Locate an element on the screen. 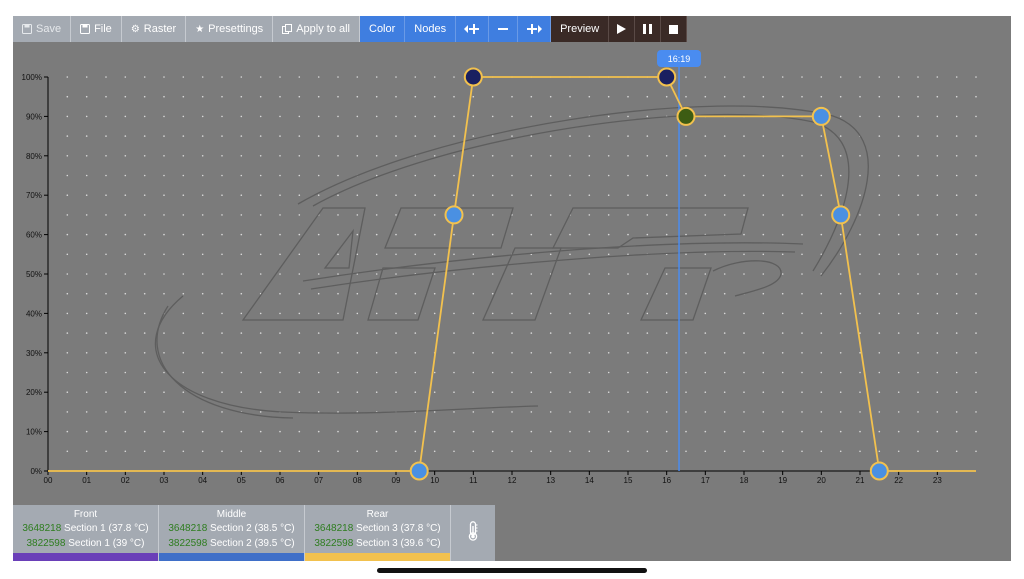  color-button: Color is located at coordinates (383, 29).